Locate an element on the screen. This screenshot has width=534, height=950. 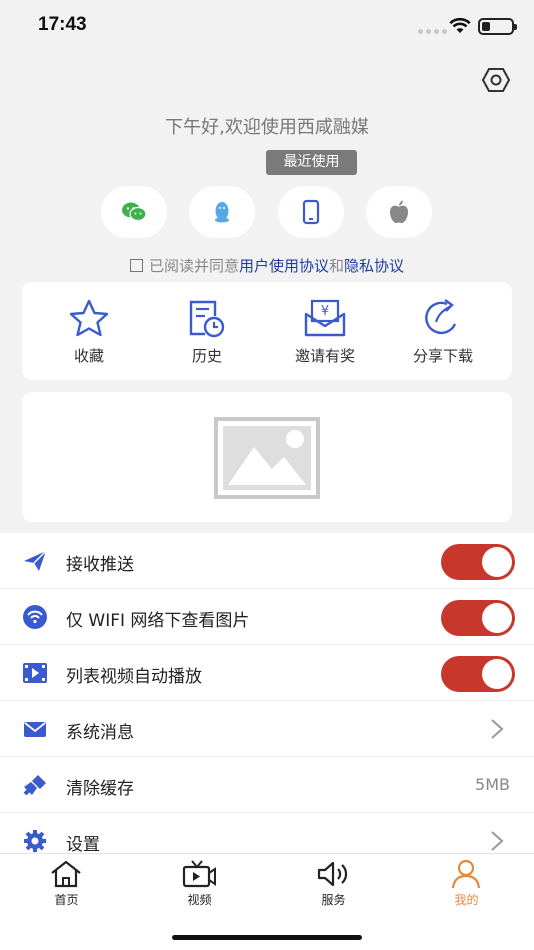
share-button: 分享下载 is located at coordinates (443, 331).